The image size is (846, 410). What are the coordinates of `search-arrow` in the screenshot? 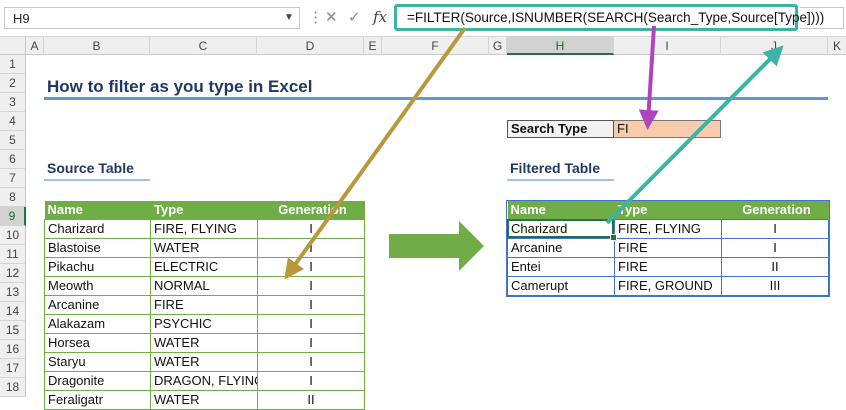 It's located at (648, 77).